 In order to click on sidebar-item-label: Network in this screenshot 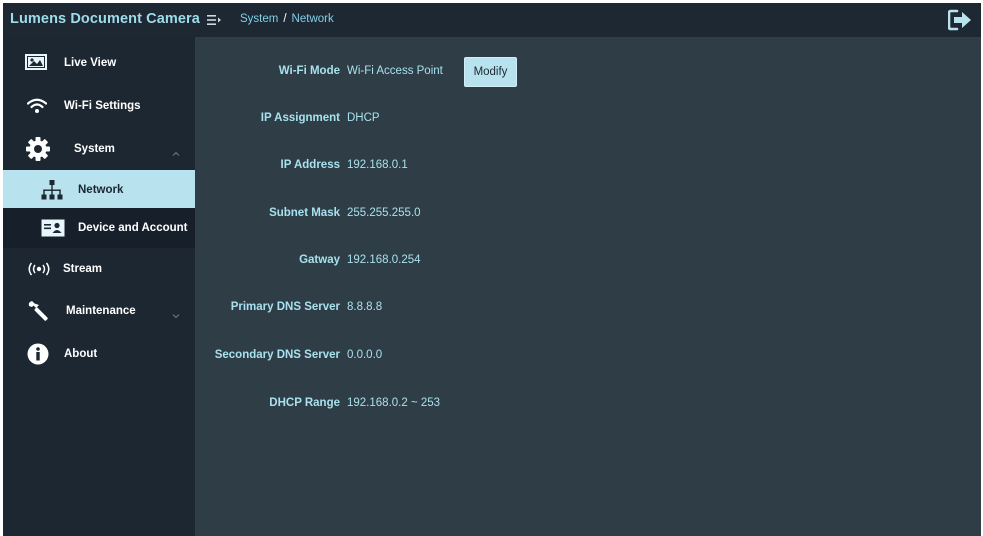, I will do `click(101, 190)`.